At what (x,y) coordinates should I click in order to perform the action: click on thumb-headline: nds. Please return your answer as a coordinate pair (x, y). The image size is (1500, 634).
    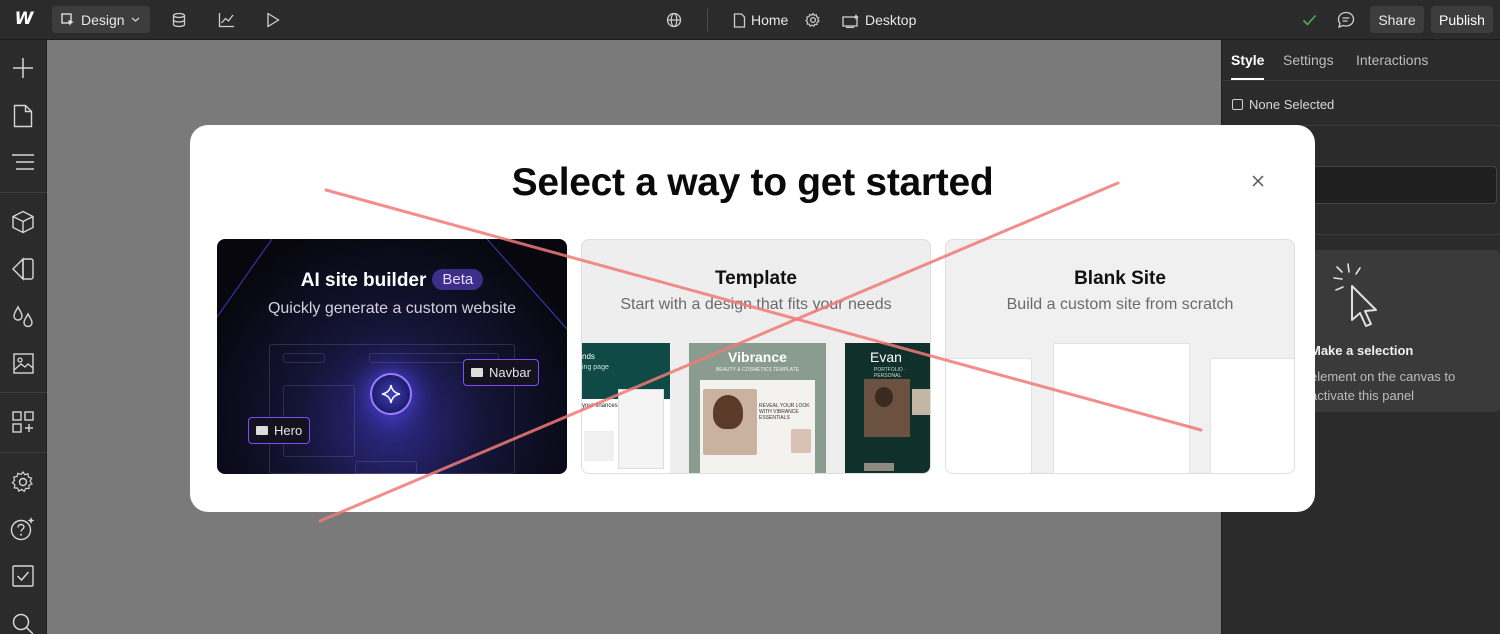
    Looking at the image, I should click on (588, 356).